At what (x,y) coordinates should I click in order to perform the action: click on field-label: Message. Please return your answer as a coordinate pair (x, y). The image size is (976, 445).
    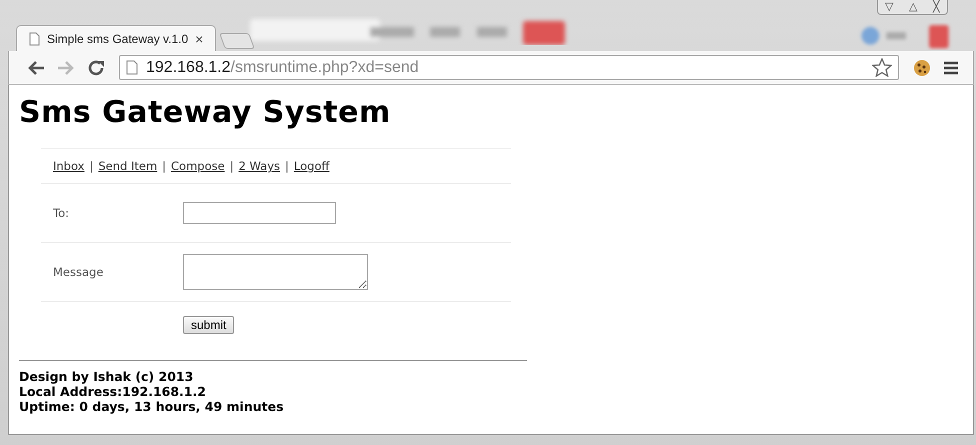
    Looking at the image, I should click on (78, 272).